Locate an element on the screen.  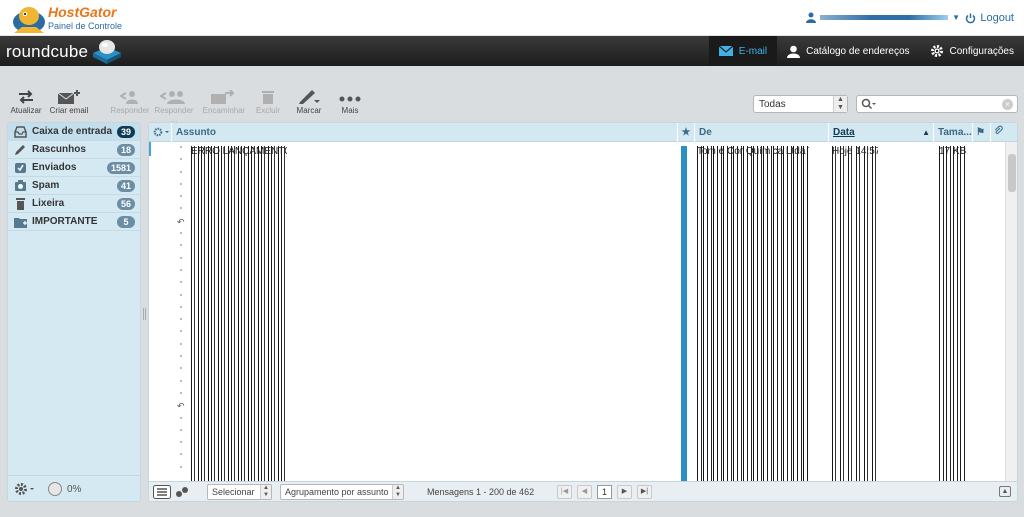
unread-count-badge: 1581 is located at coordinates (120, 168).